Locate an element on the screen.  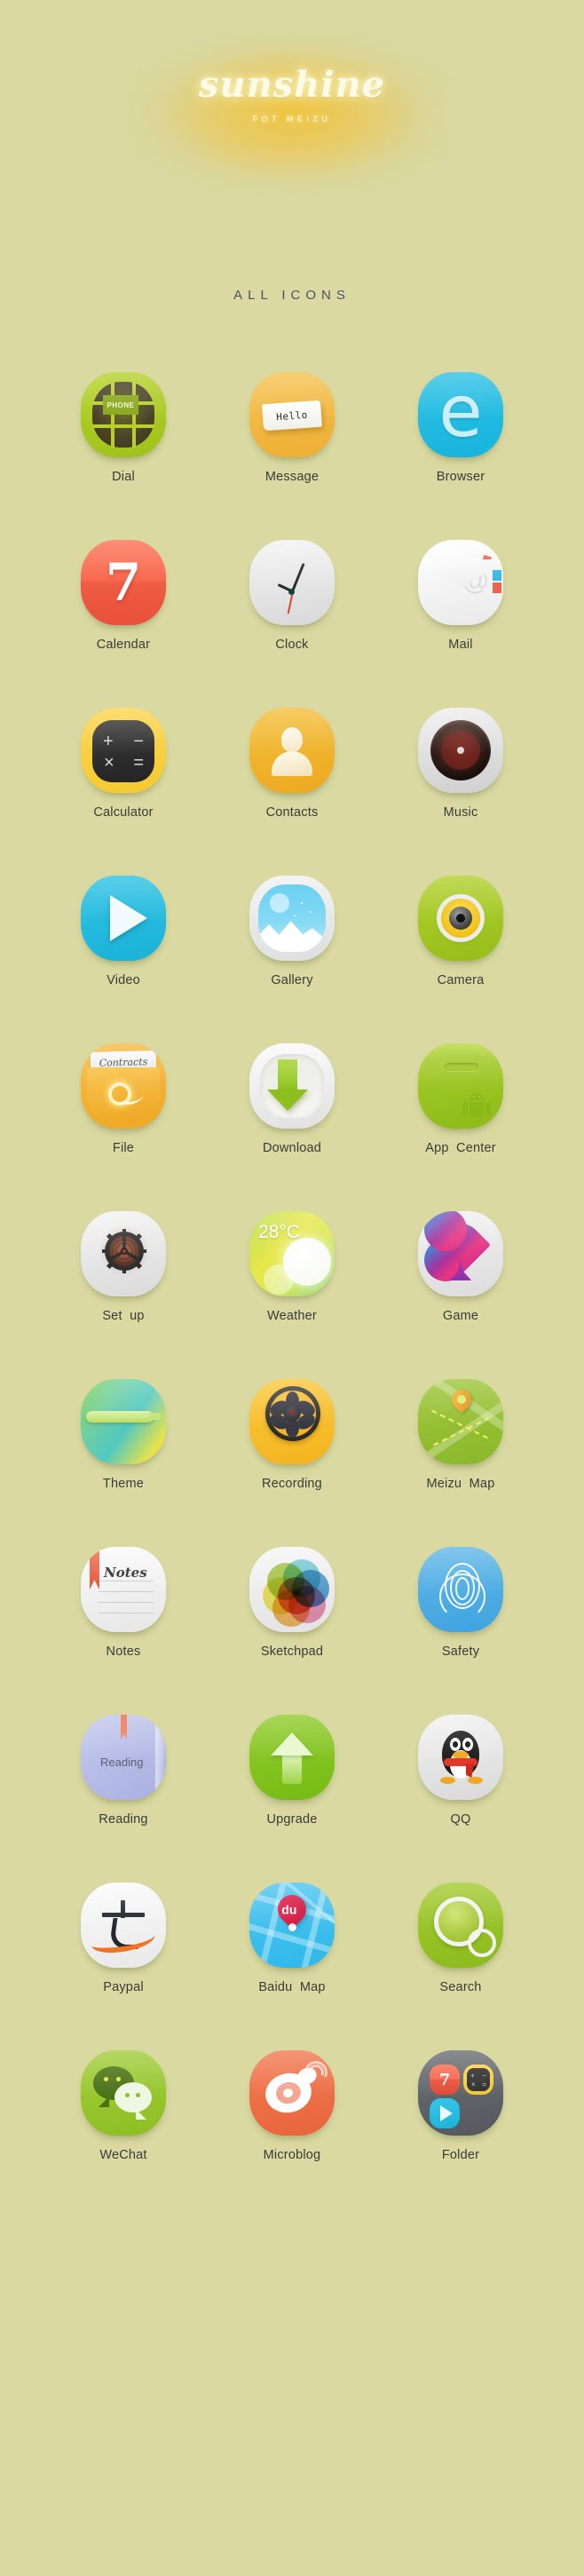
safety-fingerprint-icon is located at coordinates (460, 1589).